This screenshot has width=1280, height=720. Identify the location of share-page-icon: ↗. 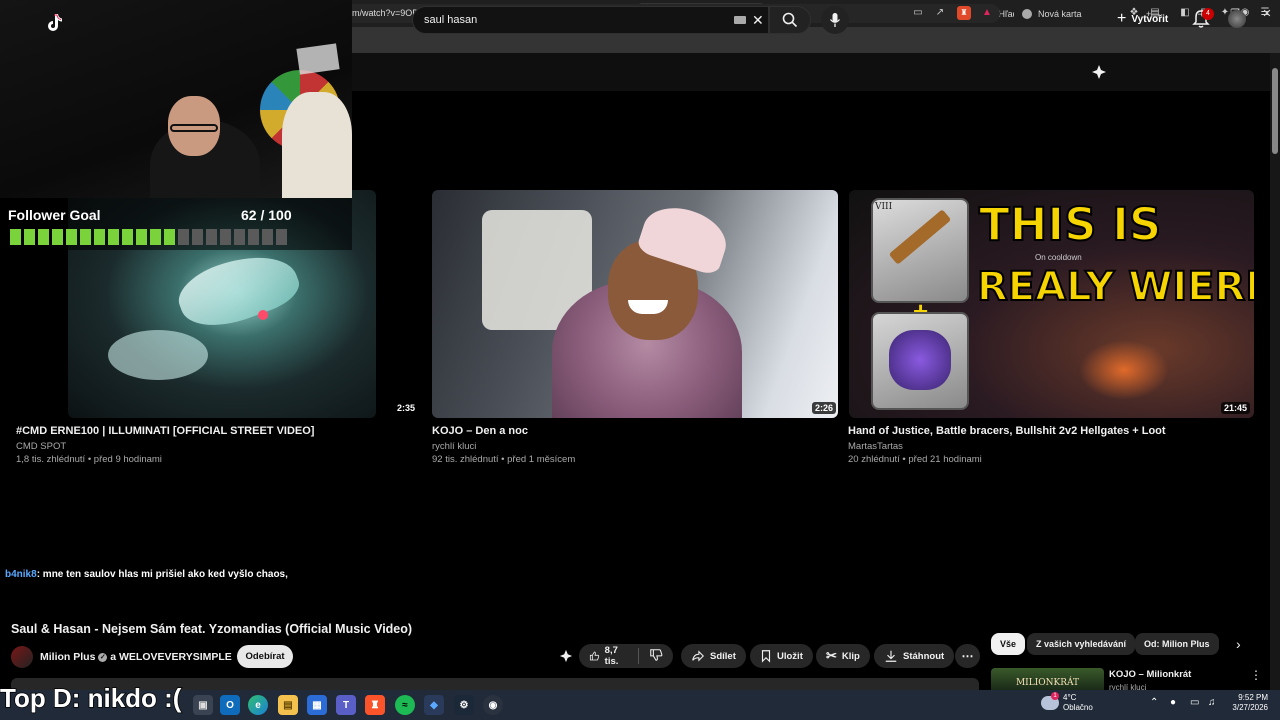
(940, 13).